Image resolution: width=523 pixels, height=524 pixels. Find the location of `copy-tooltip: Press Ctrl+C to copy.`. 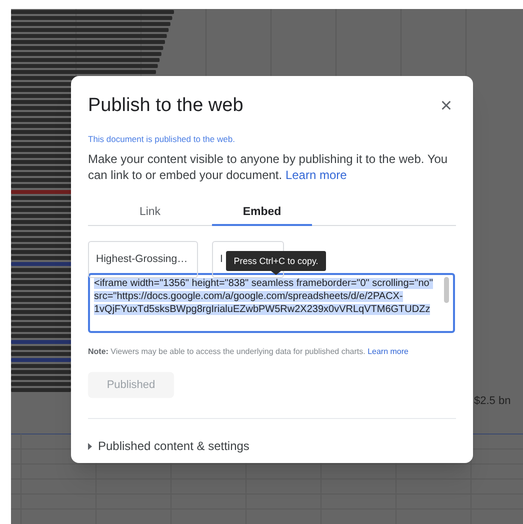

copy-tooltip: Press Ctrl+C to copy. is located at coordinates (276, 261).